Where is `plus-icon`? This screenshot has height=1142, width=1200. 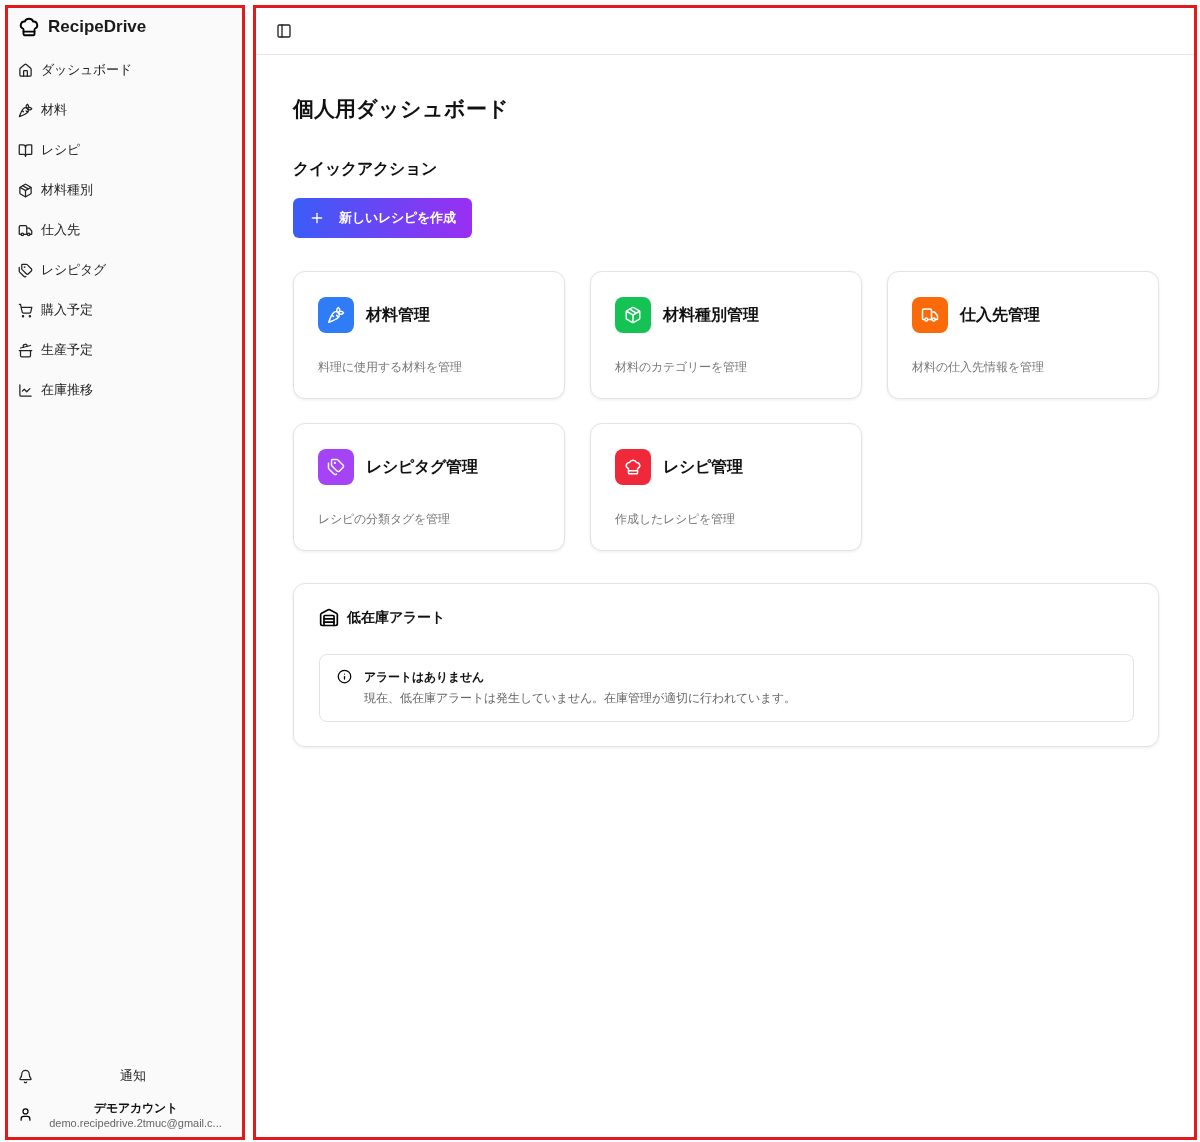 plus-icon is located at coordinates (317, 218).